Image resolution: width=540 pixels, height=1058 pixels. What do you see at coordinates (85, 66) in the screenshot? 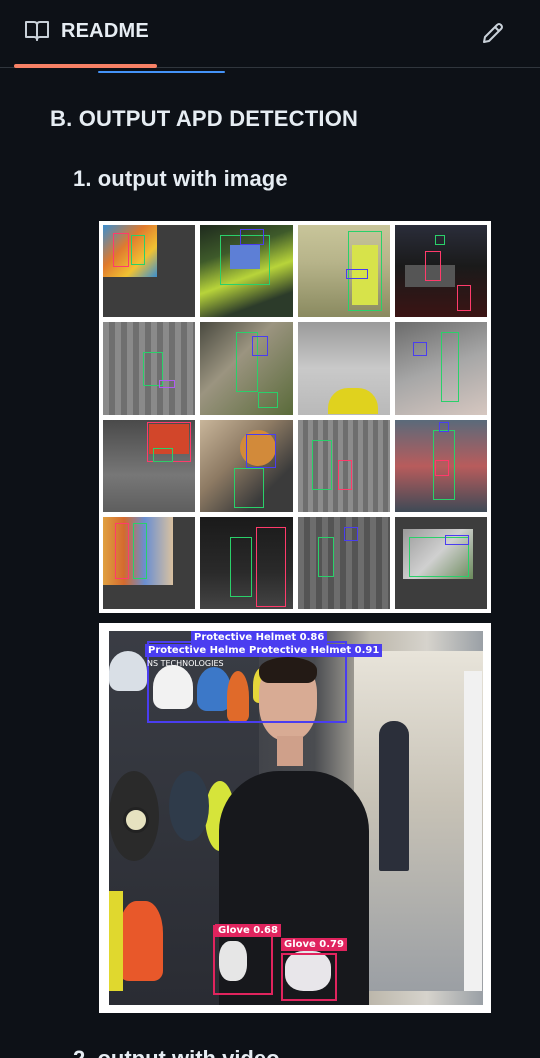
I see `active-tab-indicator` at bounding box center [85, 66].